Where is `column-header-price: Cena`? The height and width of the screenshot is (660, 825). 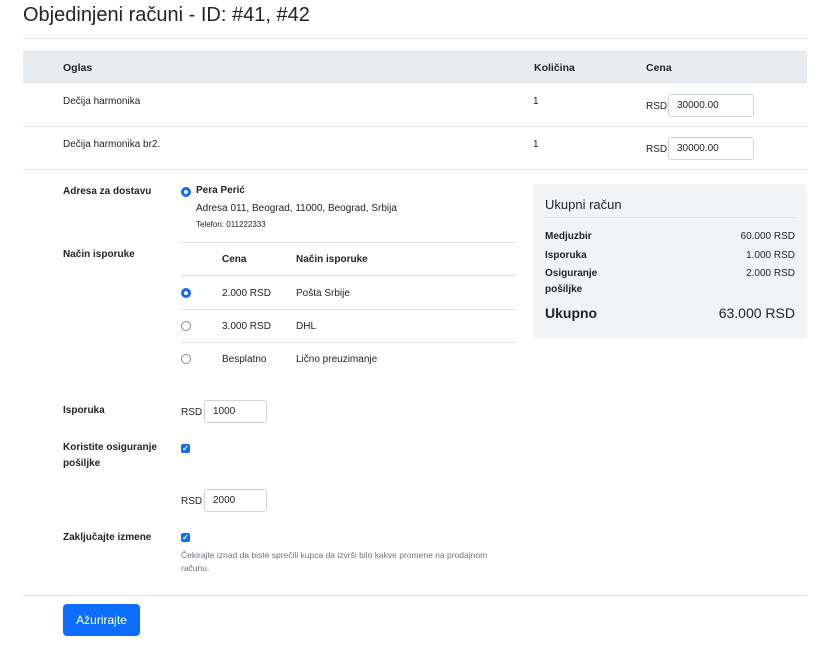 column-header-price: Cena is located at coordinates (659, 68).